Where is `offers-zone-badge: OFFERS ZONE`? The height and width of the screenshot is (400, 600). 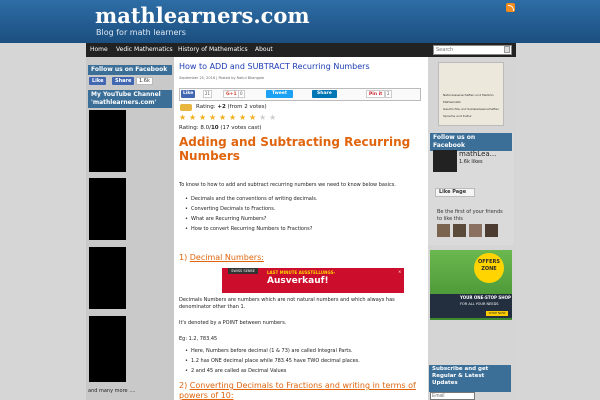
offers-zone-badge: OFFERS ZONE is located at coordinates (489, 268).